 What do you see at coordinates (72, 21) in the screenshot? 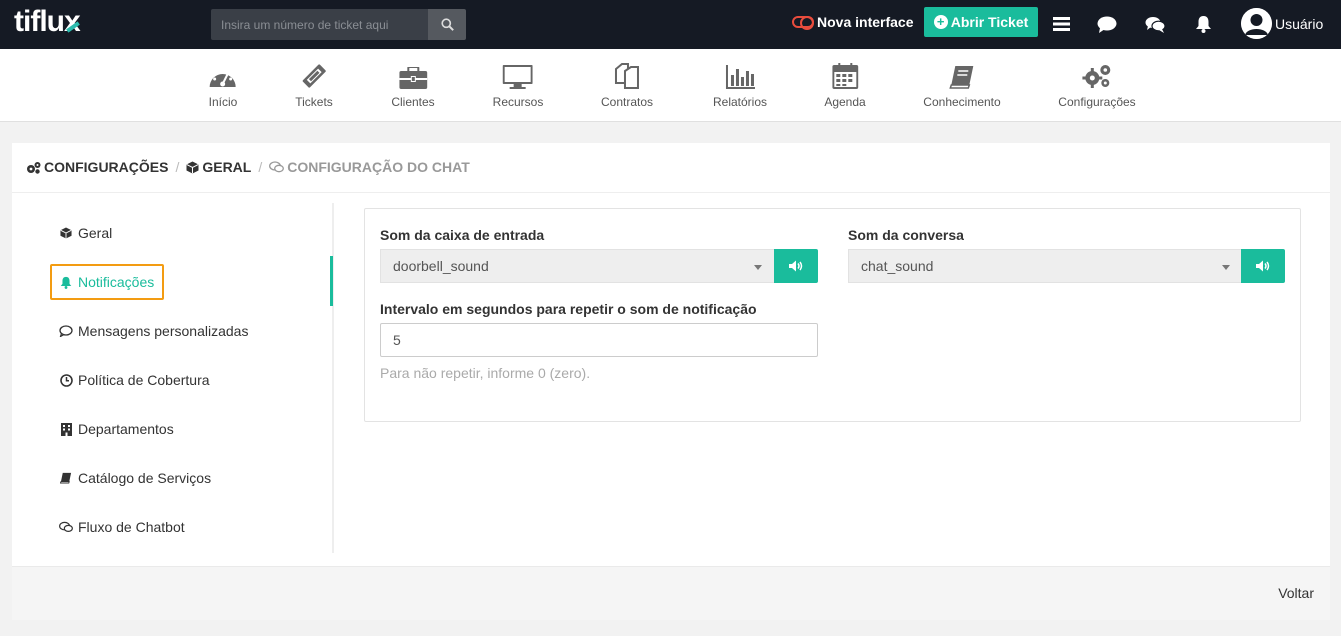
I see `logo-x: x` at bounding box center [72, 21].